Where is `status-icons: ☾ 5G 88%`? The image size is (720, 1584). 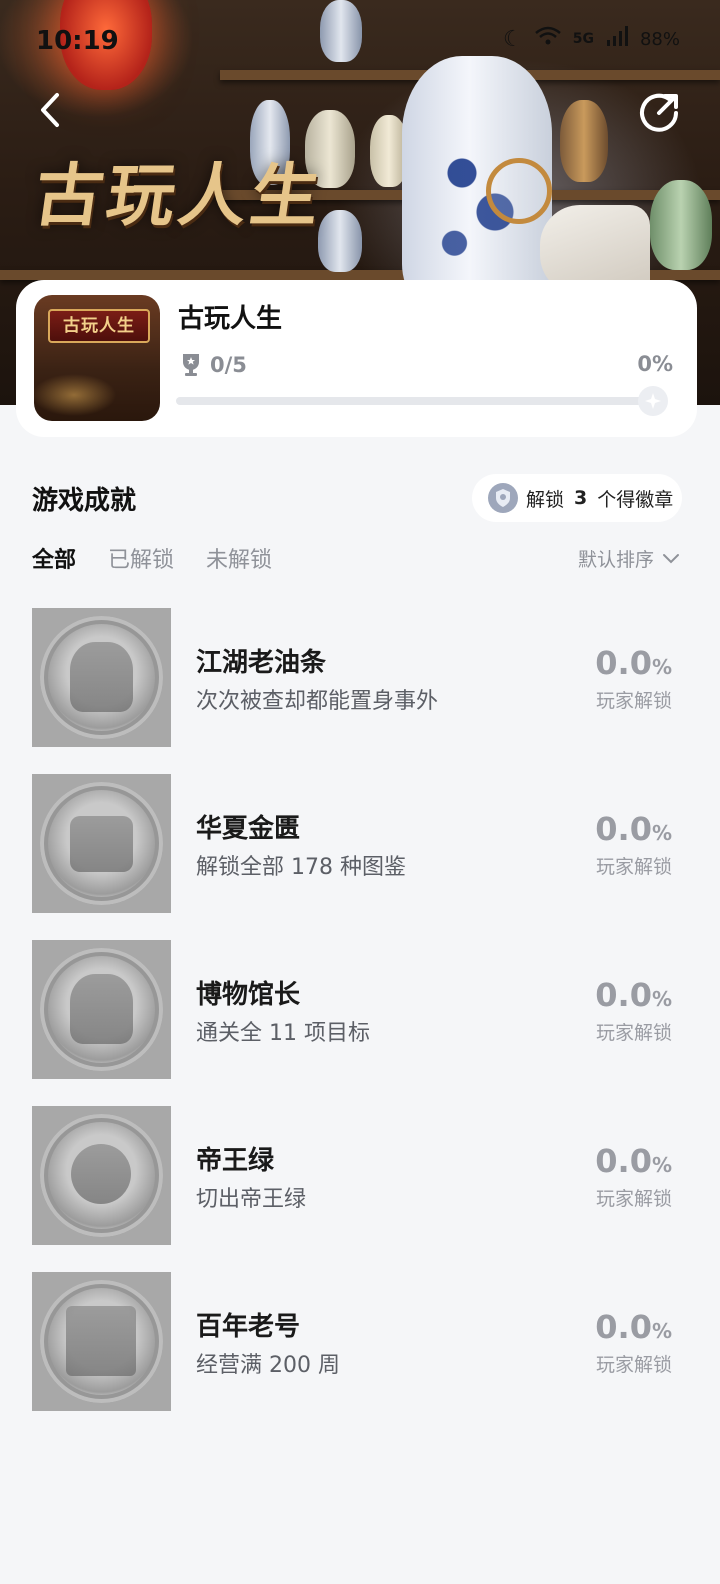
status-icons: ☾ 5G 88% is located at coordinates (591, 39).